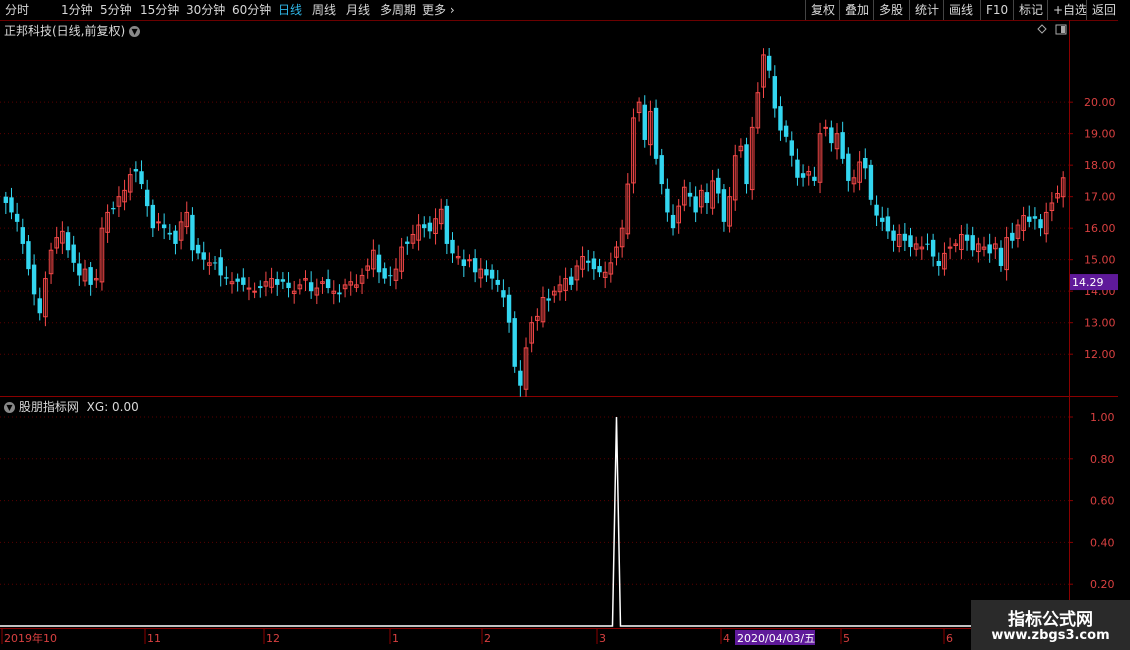  What do you see at coordinates (1124, 335) in the screenshot?
I see `right-side-strip` at bounding box center [1124, 335].